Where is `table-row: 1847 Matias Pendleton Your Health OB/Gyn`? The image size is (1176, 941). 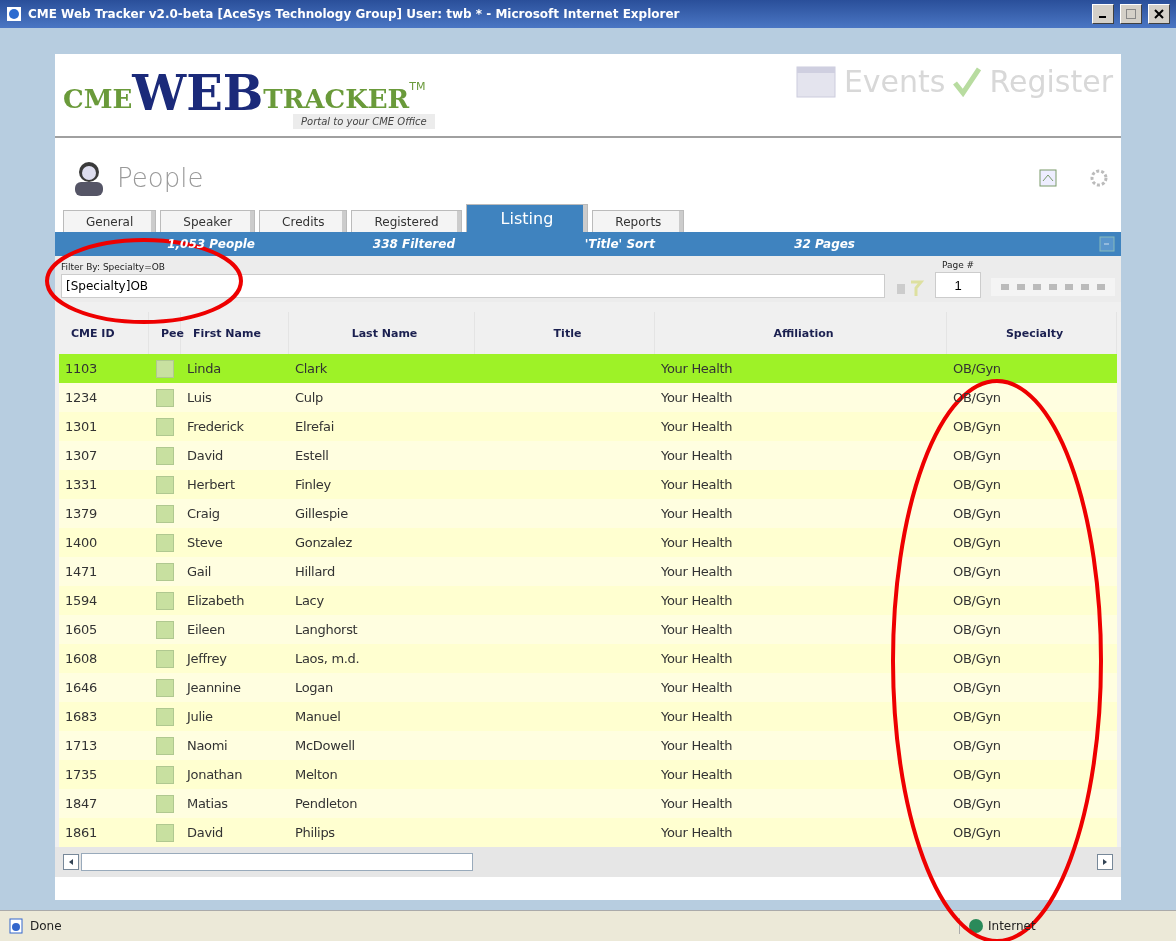 table-row: 1847 Matias Pendleton Your Health OB/Gyn is located at coordinates (588, 803).